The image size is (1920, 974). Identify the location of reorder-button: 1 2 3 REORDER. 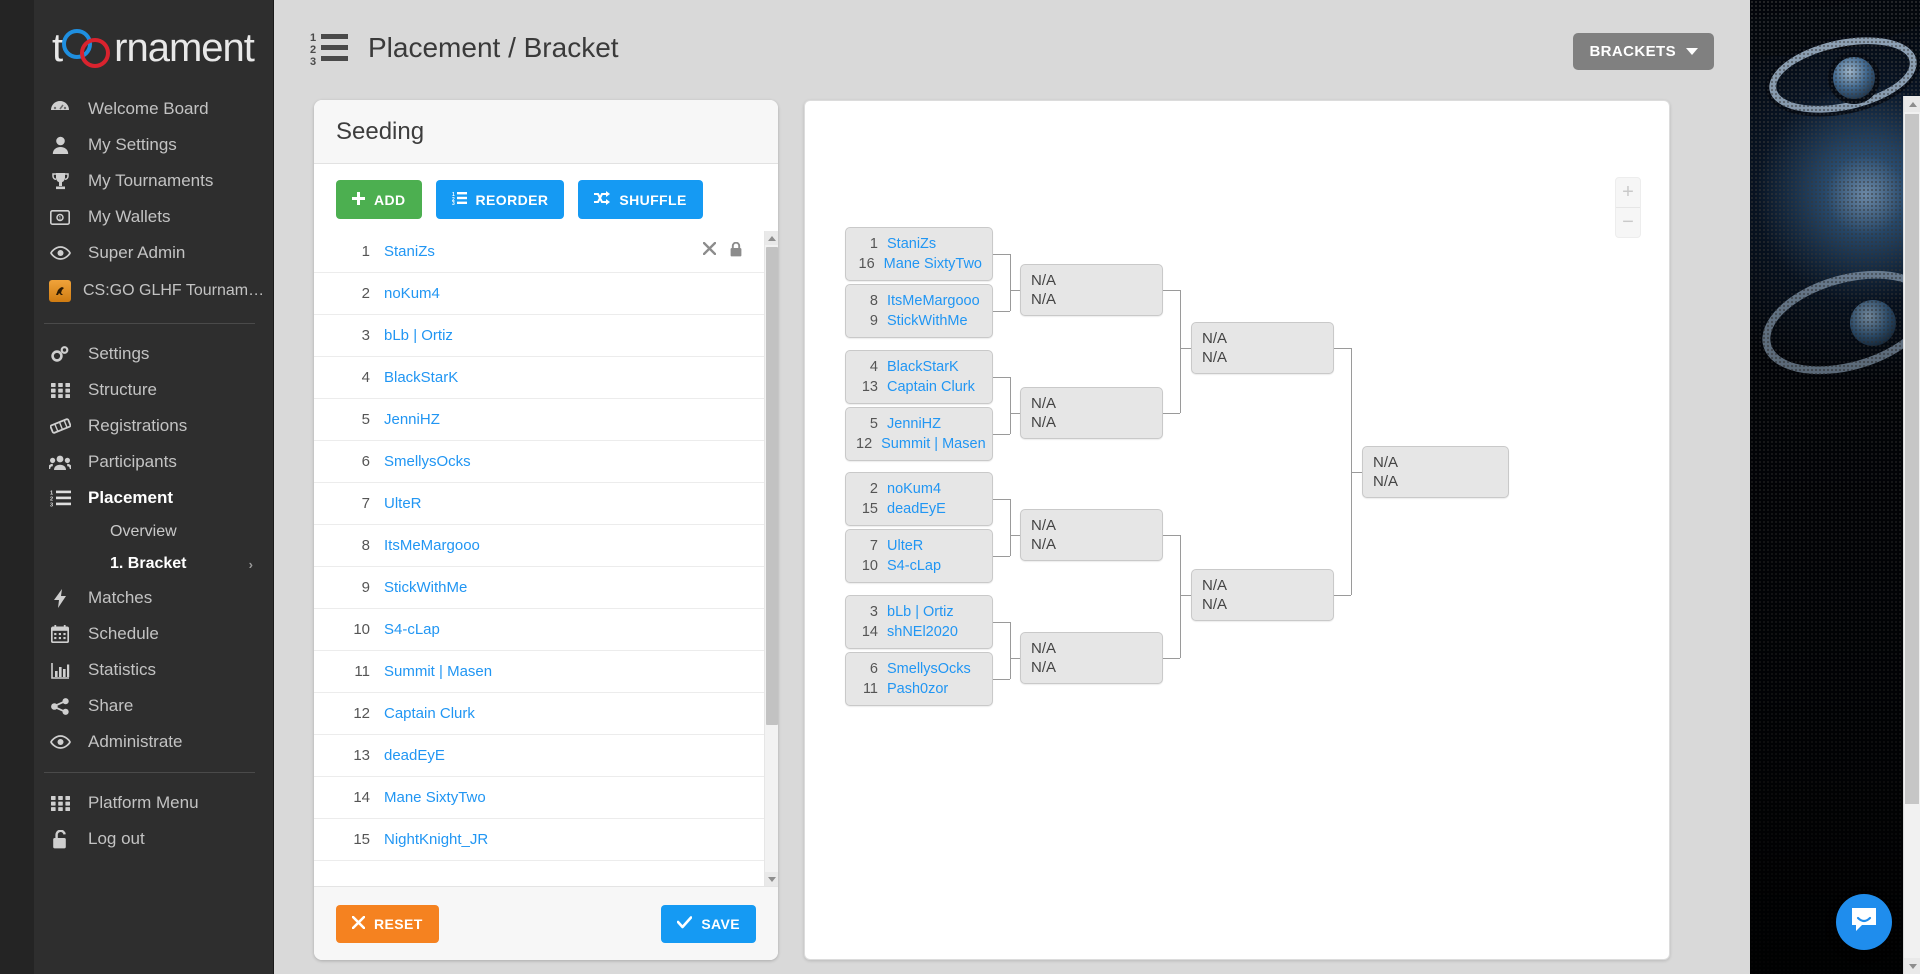
(500, 199).